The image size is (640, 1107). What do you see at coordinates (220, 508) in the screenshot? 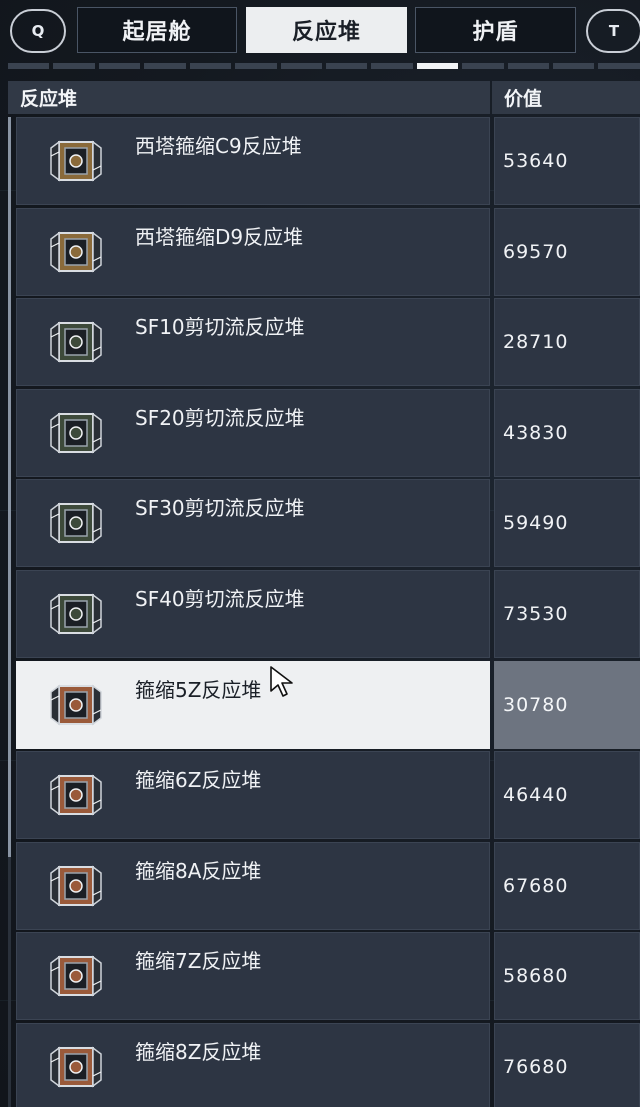
I see `reactor-name: SF30剪切流反应堆` at bounding box center [220, 508].